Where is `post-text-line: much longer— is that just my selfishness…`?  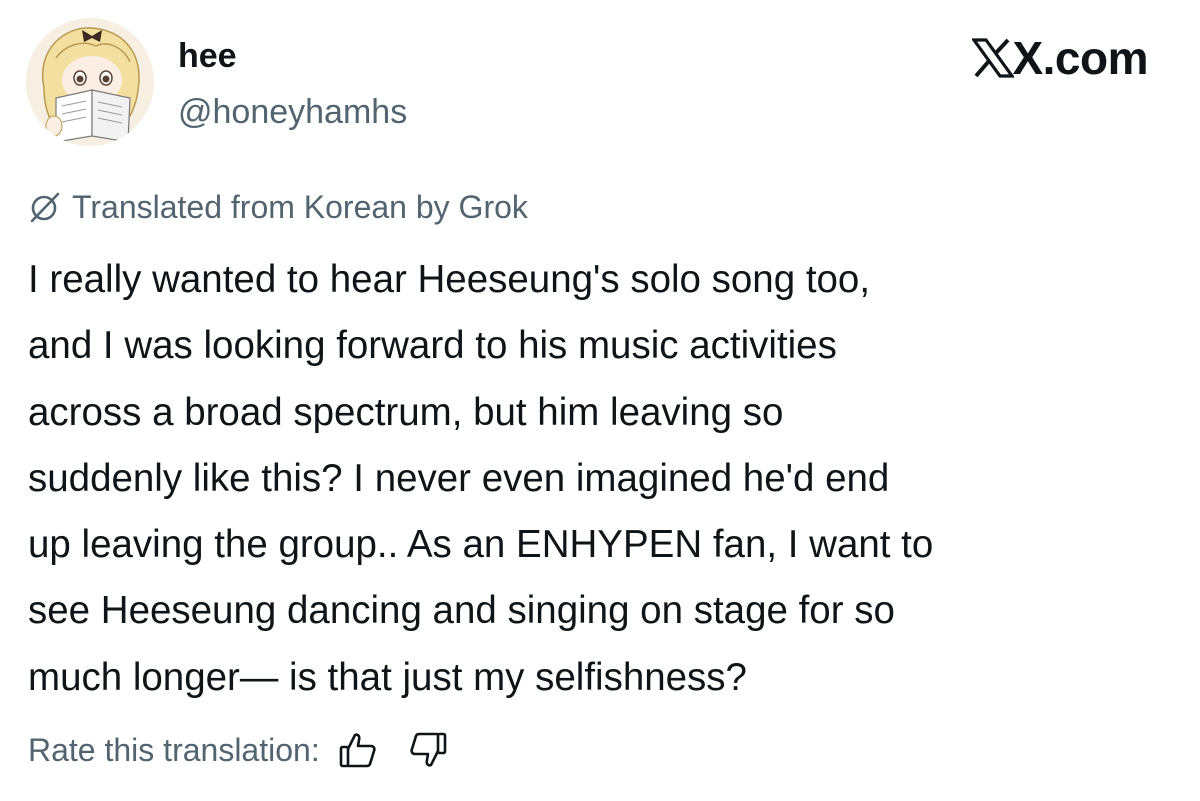
post-text-line: much longer— is that just my selfishness… is located at coordinates (387, 677).